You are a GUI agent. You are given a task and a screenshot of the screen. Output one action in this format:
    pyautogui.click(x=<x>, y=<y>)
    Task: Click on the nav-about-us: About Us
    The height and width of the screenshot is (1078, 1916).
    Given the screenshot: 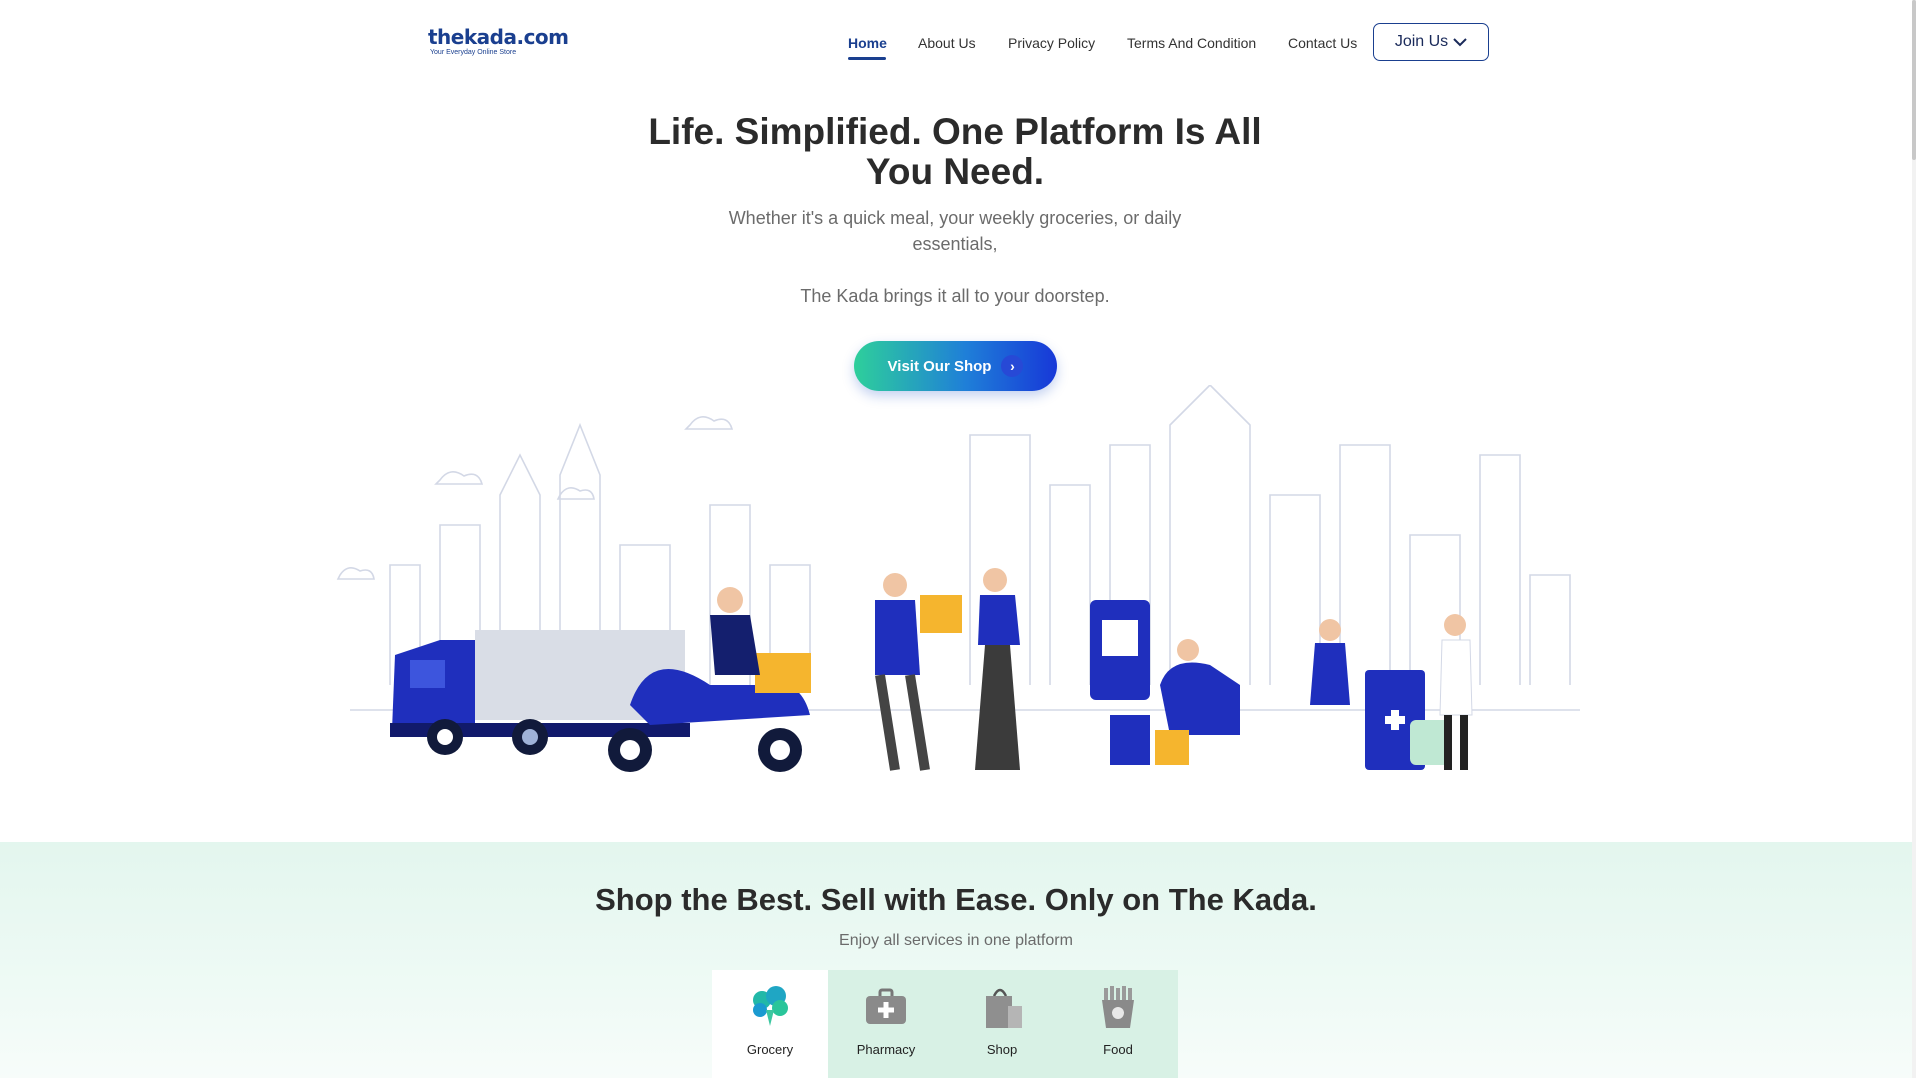 What is the action you would take?
    pyautogui.click(x=947, y=43)
    